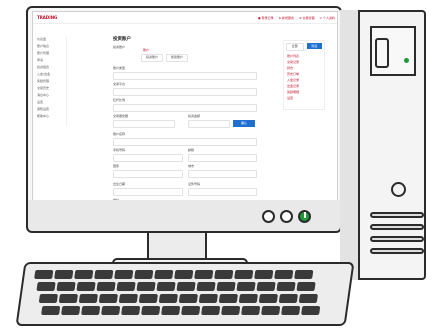  I want to click on confirm-button: 确认, so click(244, 123).